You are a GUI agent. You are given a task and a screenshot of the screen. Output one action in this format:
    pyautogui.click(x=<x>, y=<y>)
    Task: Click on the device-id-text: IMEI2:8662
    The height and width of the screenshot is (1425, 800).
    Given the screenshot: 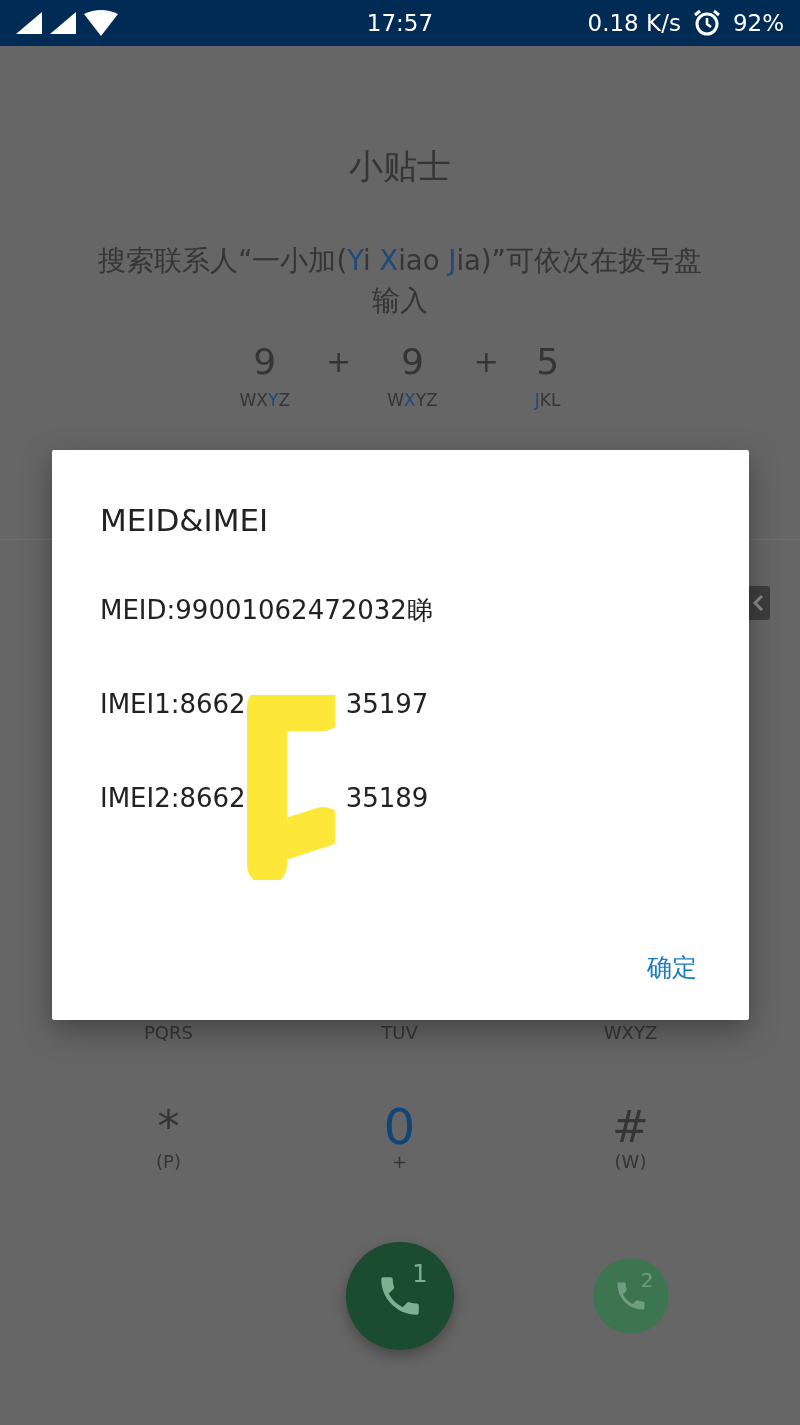 What is the action you would take?
    pyautogui.click(x=173, y=798)
    